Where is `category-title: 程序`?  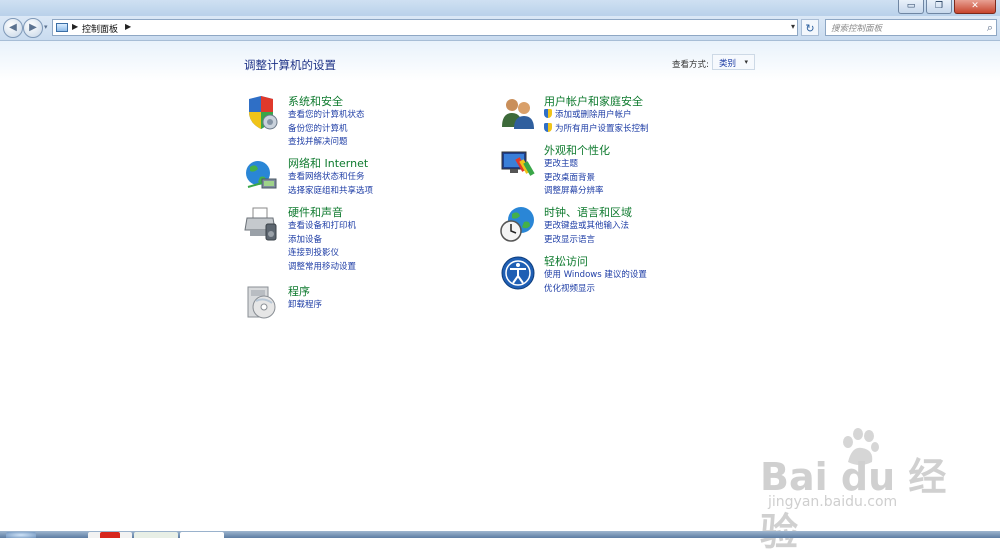 category-title: 程序 is located at coordinates (388, 292).